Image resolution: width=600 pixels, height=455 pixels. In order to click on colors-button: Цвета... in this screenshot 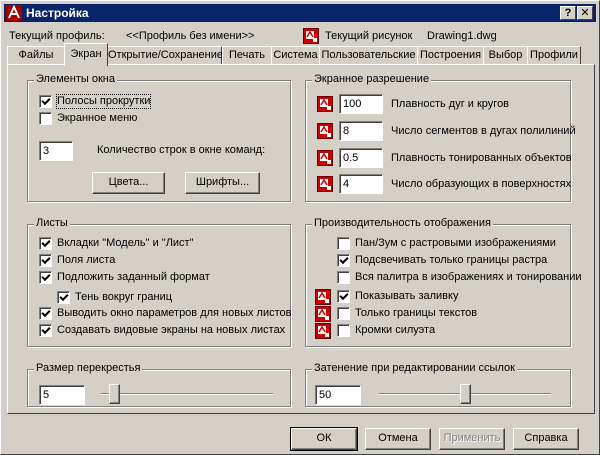, I will do `click(128, 183)`.